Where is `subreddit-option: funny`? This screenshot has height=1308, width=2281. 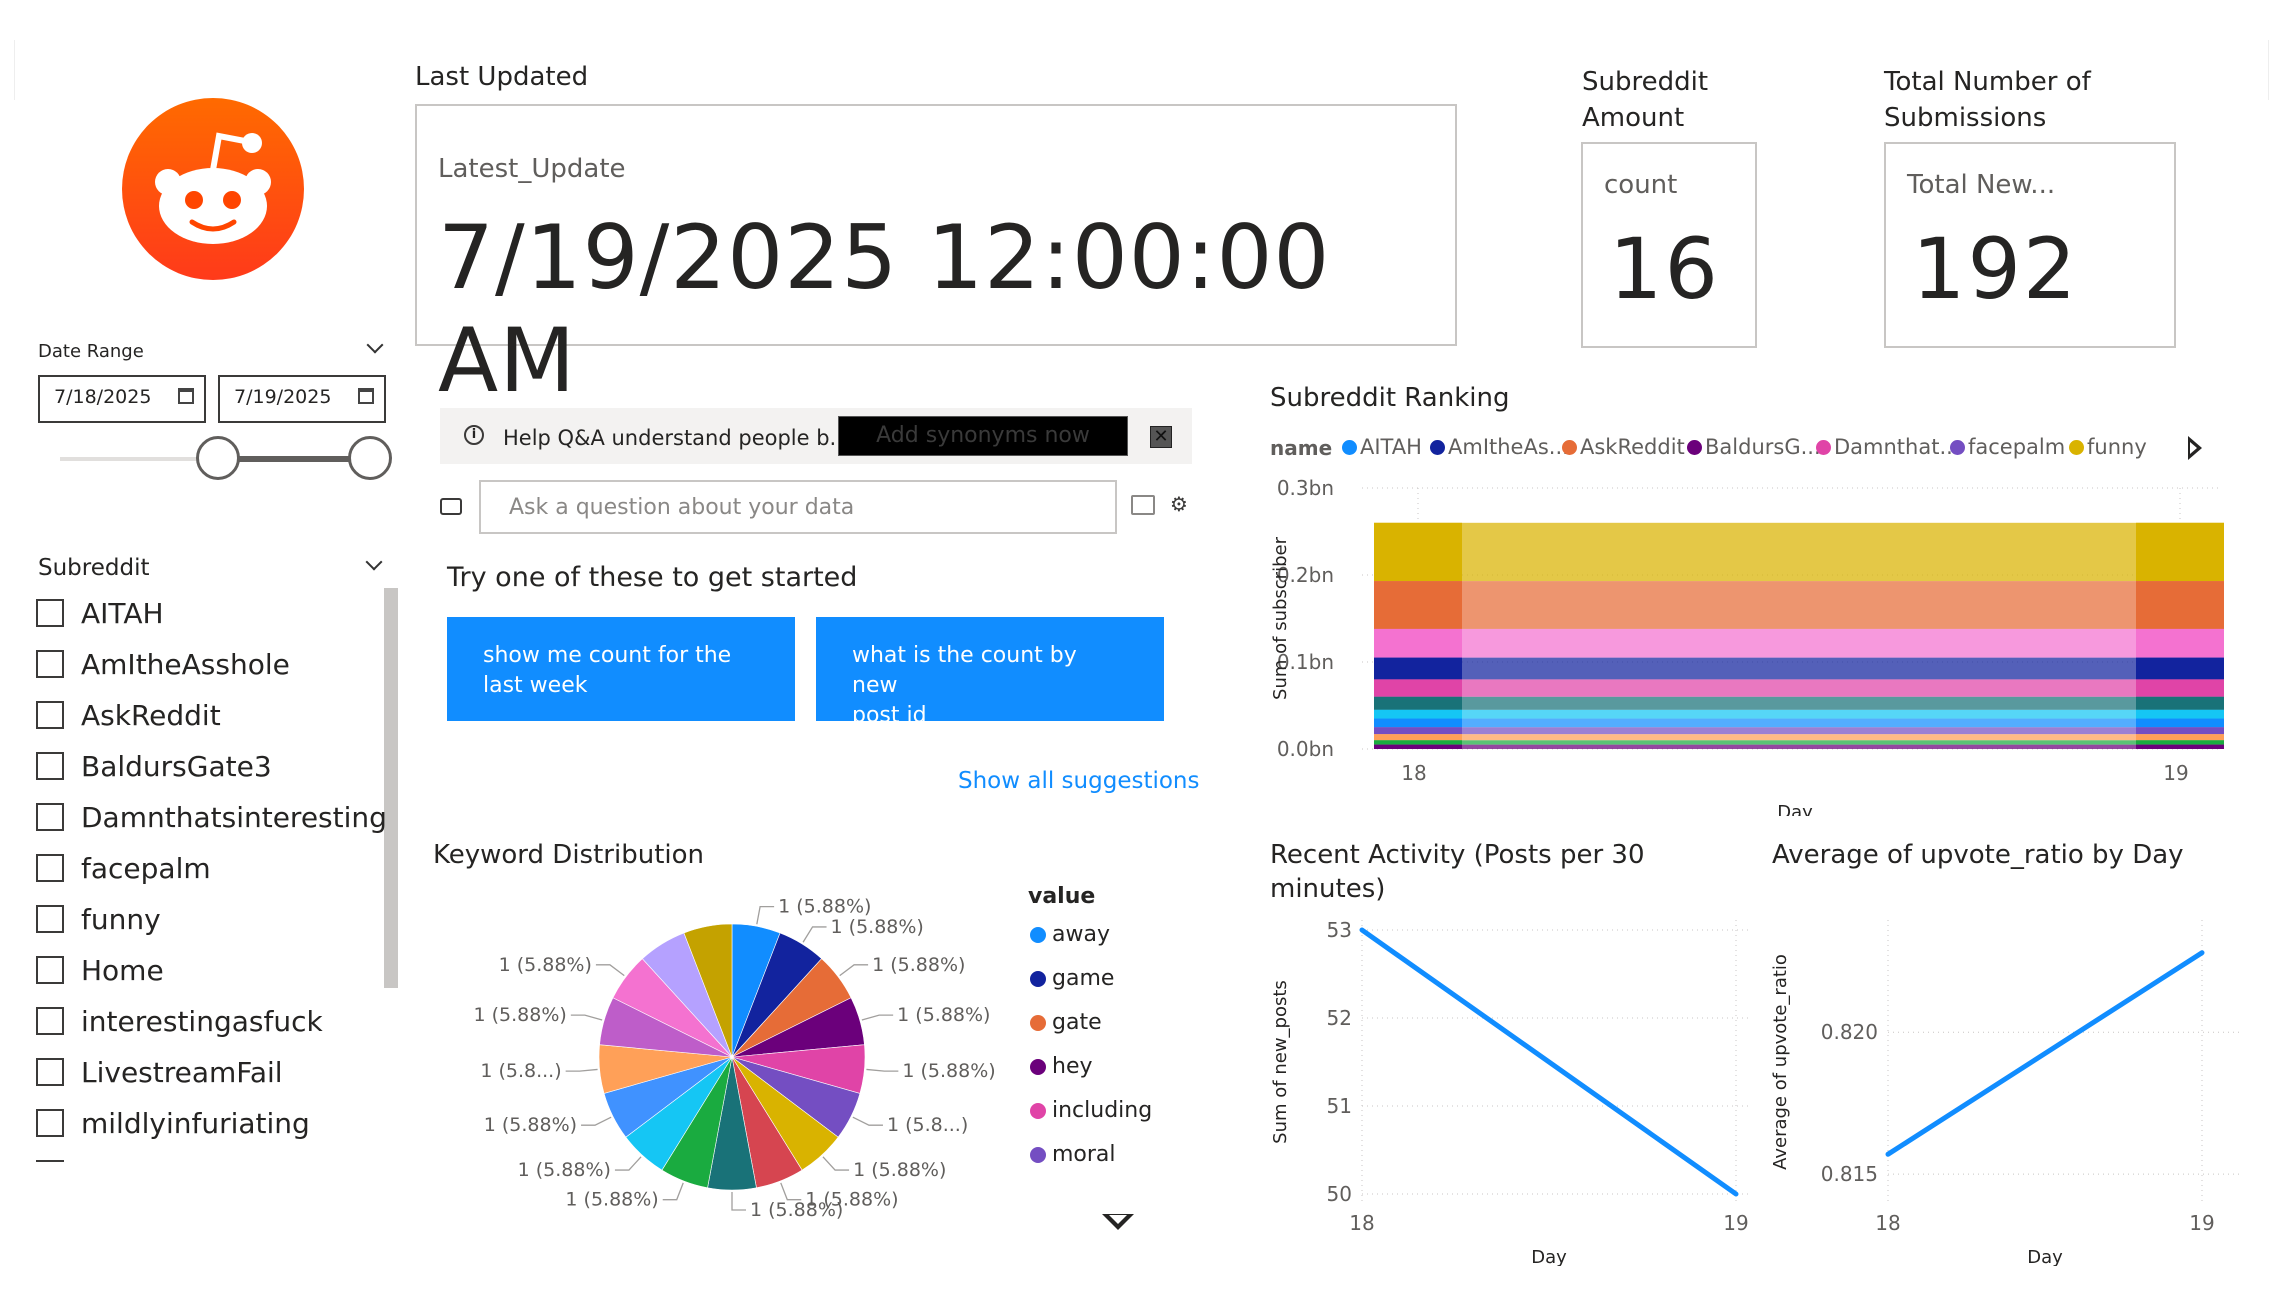
subreddit-option: funny is located at coordinates (98, 919).